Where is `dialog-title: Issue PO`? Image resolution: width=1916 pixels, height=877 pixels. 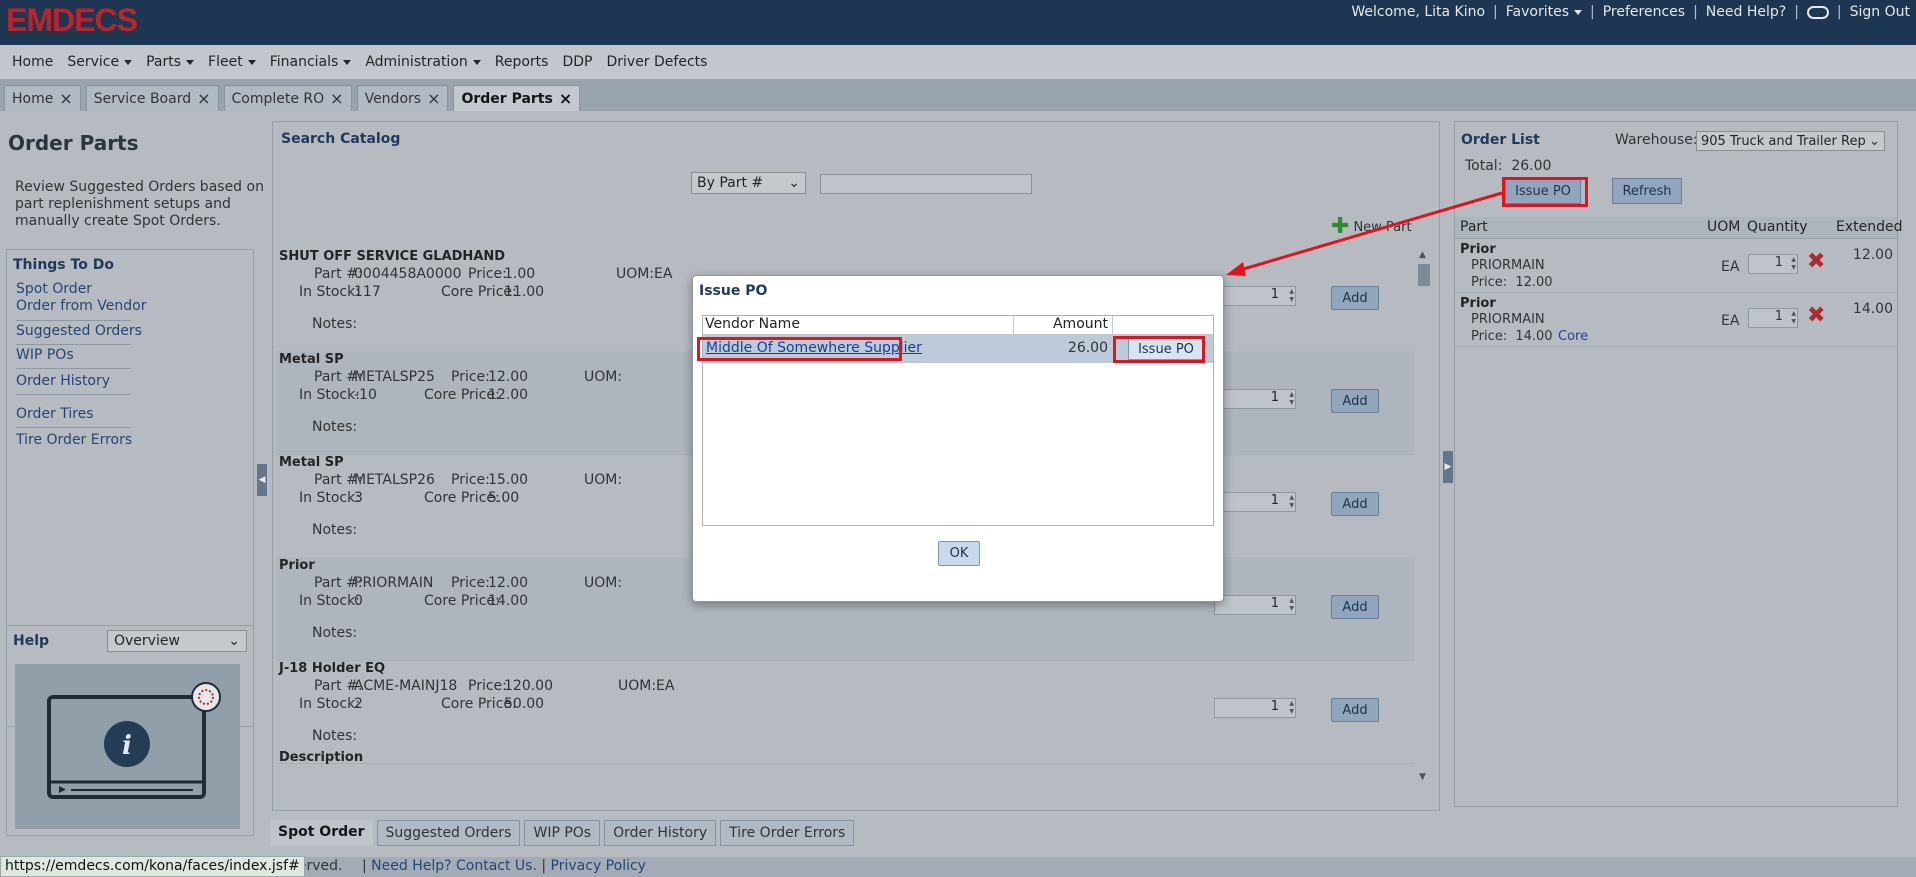 dialog-title: Issue PO is located at coordinates (733, 291).